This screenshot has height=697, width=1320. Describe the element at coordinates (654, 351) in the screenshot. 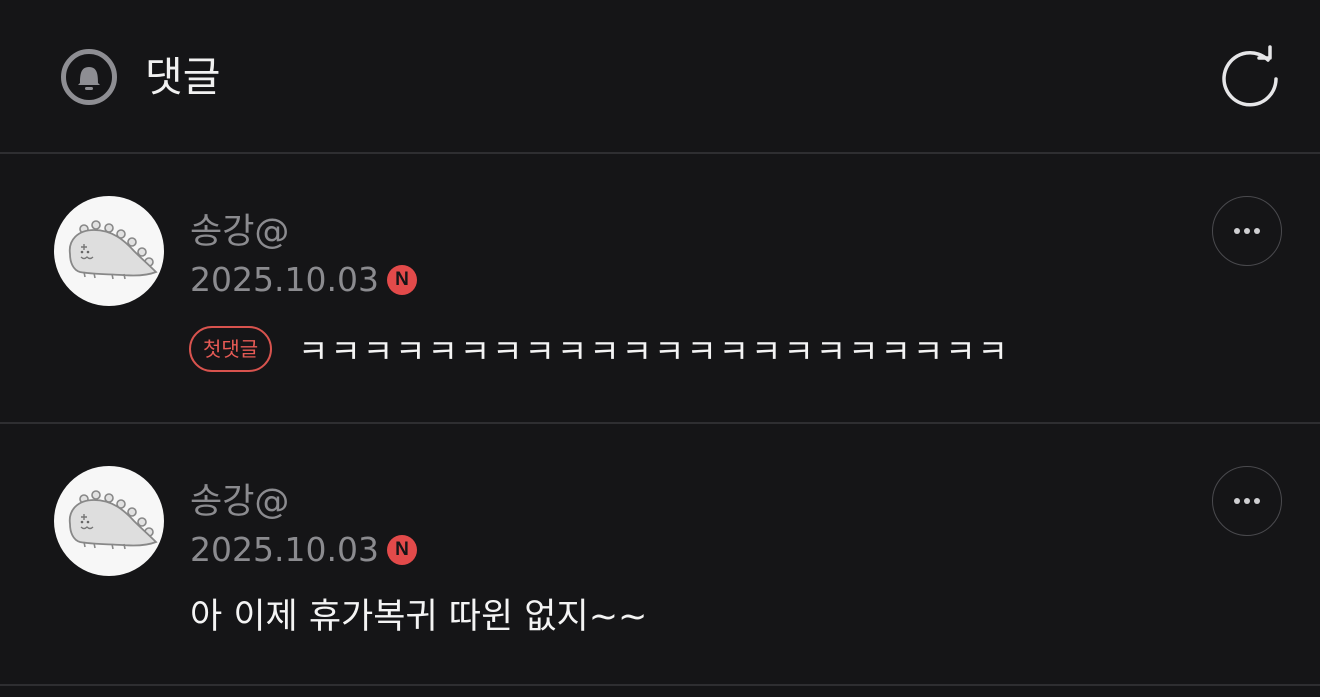

I see `comment-text: ㅋㅋㅋㅋㅋㅋㅋㅋㅋㅋㅋㅋㅋㅋㅋㅋㅋㅋㅋㅋㅋㅋ` at that location.